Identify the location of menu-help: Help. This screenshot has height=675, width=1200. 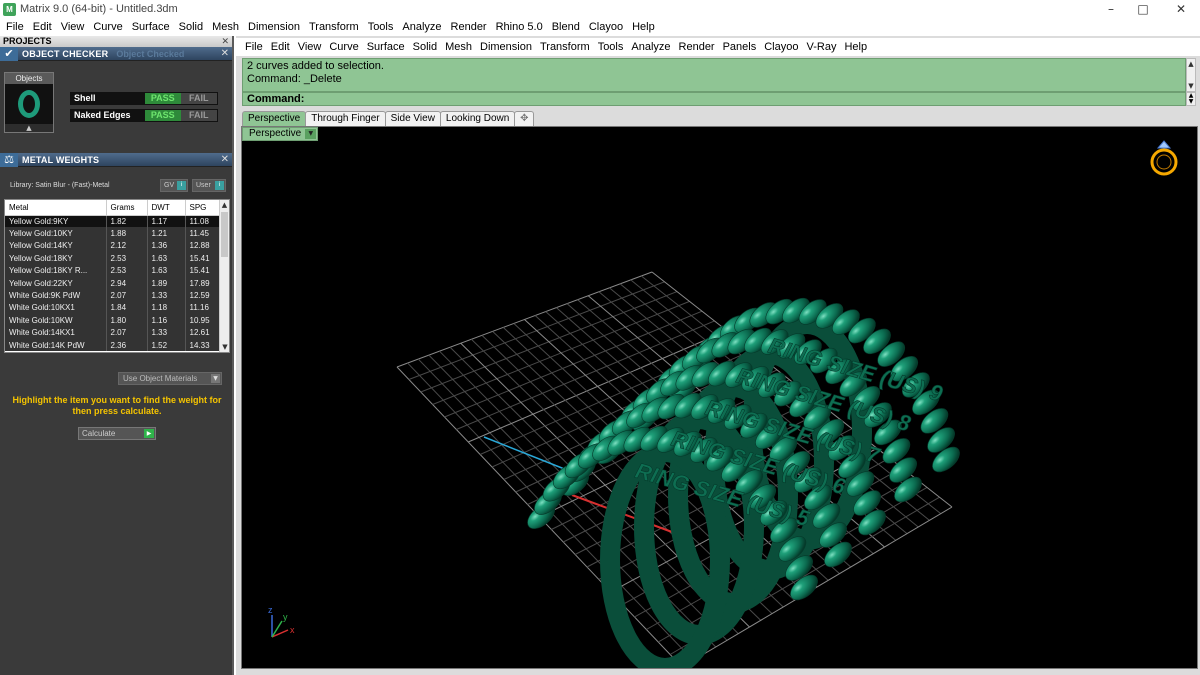
(644, 27).